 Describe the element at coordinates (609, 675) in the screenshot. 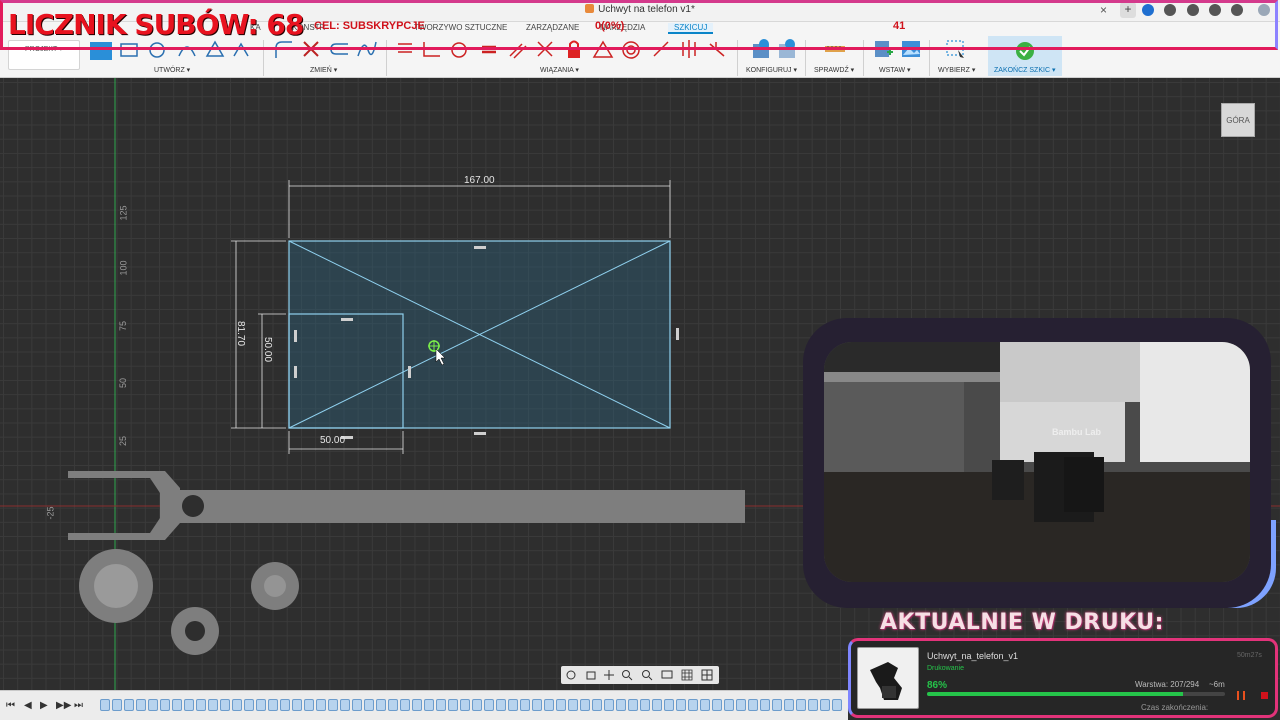

I see `pan-icon` at that location.